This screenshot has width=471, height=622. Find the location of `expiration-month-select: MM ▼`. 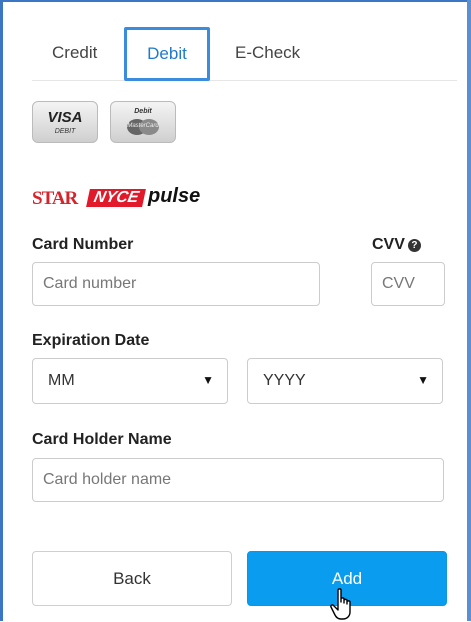

expiration-month-select: MM ▼ is located at coordinates (130, 381).